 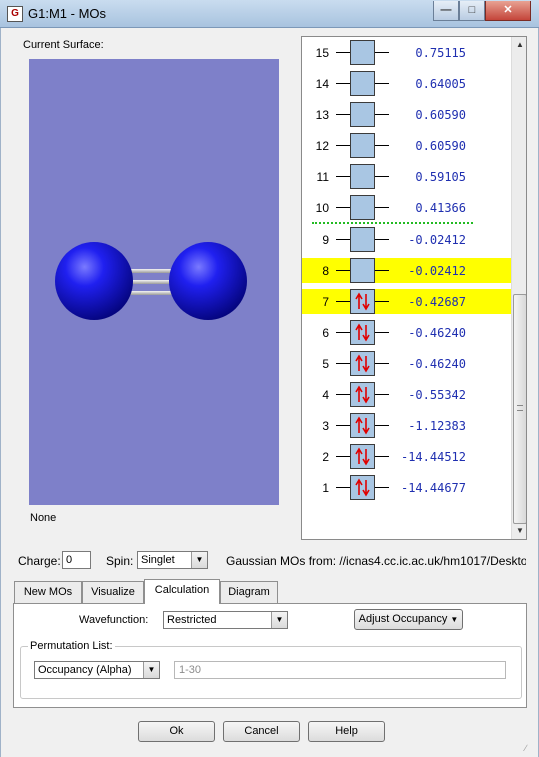 I want to click on mo-row: 14 0.64005, so click(x=407, y=83).